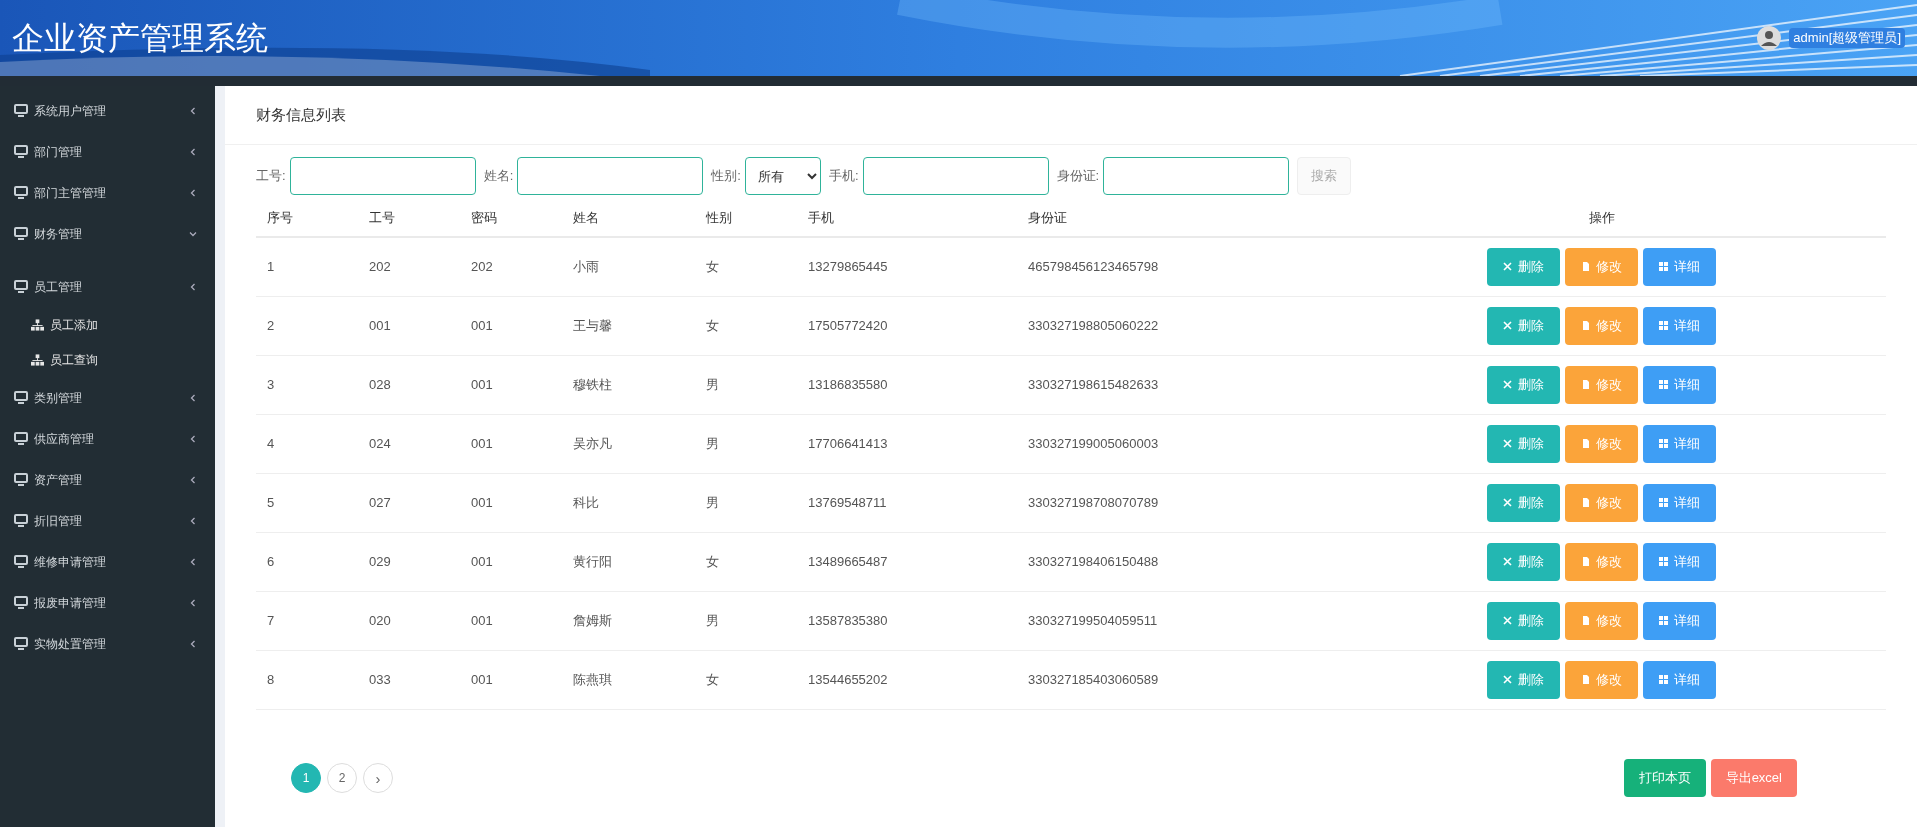 Image resolution: width=1917 pixels, height=827 pixels. What do you see at coordinates (592, 620) in the screenshot?
I see `table-cell: 詹姆斯` at bounding box center [592, 620].